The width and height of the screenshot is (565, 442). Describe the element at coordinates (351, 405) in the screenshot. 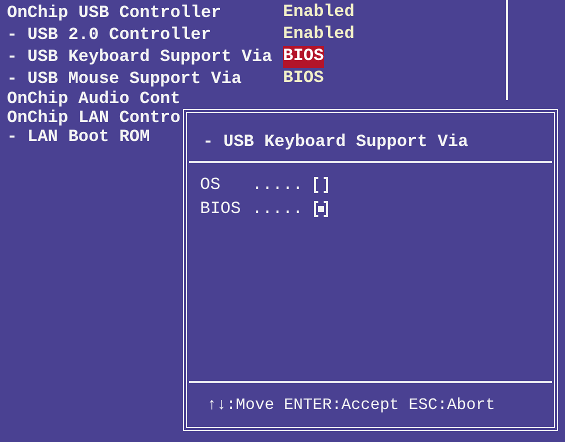

I see `key-help: ↑↓:Move ENTER:Accept ESC:Abort` at that location.